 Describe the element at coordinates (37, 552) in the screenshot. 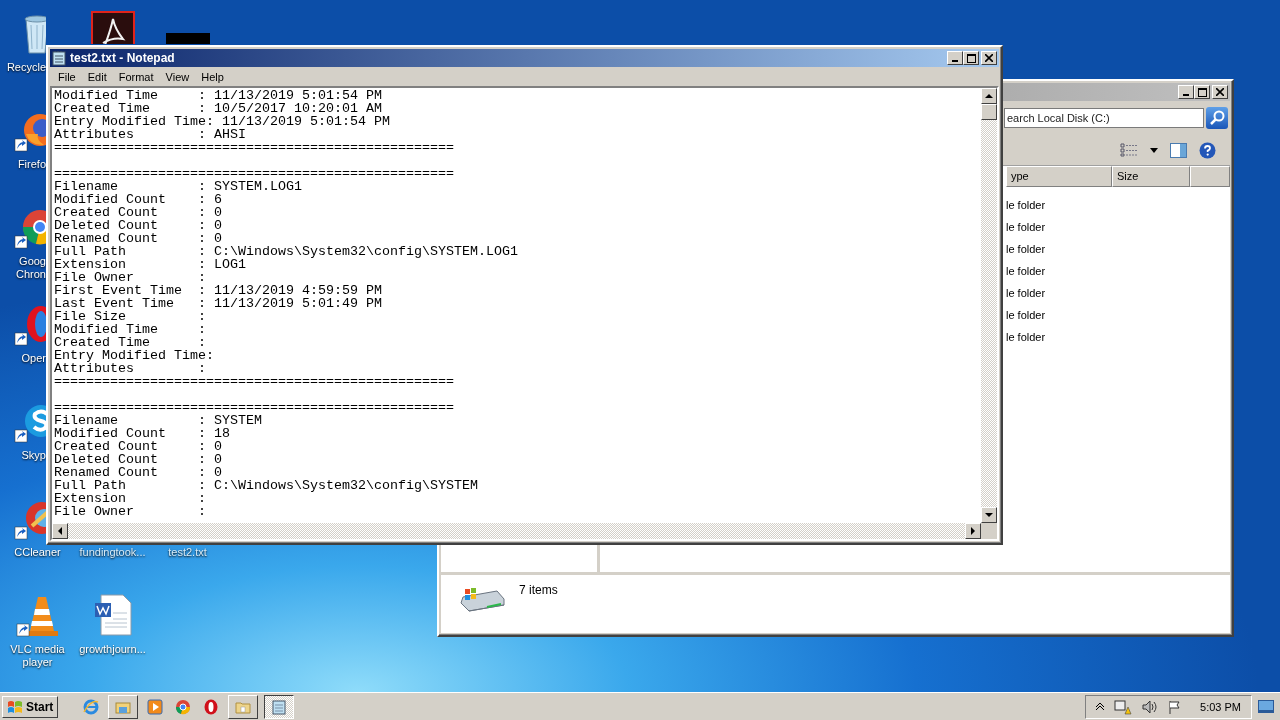

I see `desktop-icon-label: CCleaner` at that location.